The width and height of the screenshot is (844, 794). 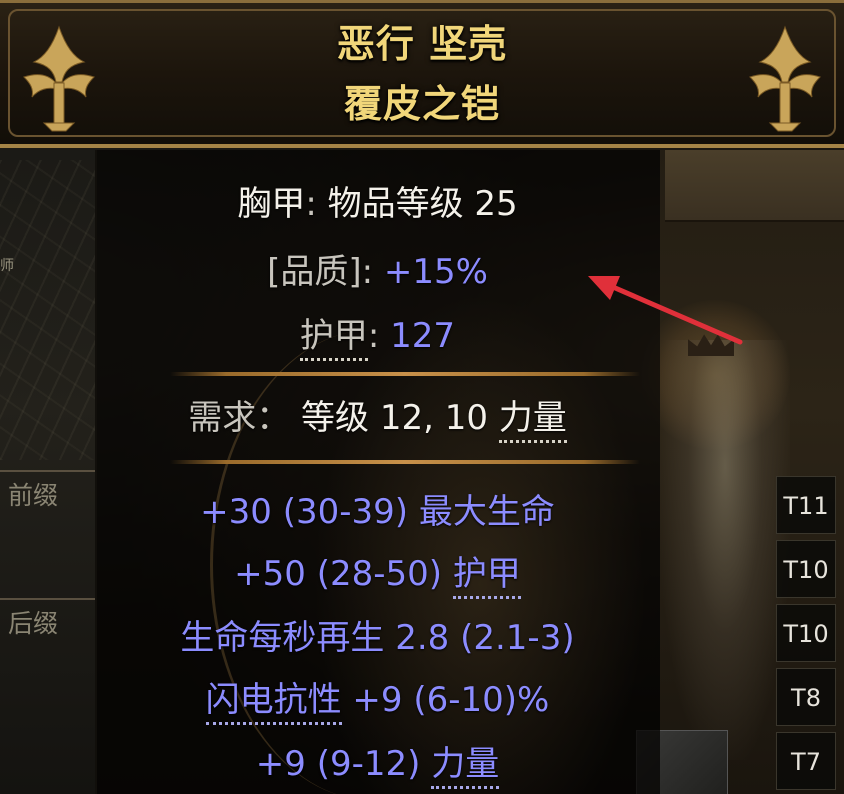 I want to click on parchment-banner, so click(x=754, y=186).